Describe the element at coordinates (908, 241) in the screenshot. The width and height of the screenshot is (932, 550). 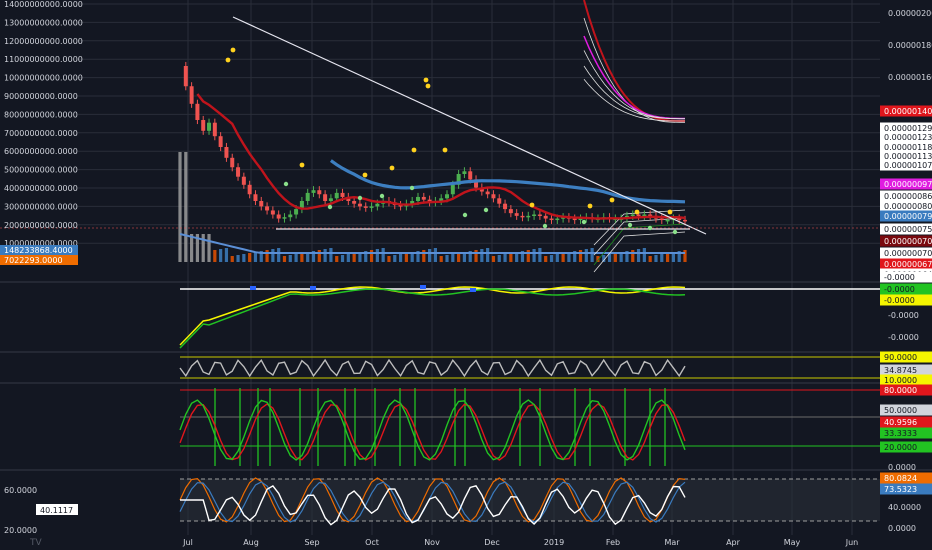
I see `price-badge-label: 0.00000070` at that location.